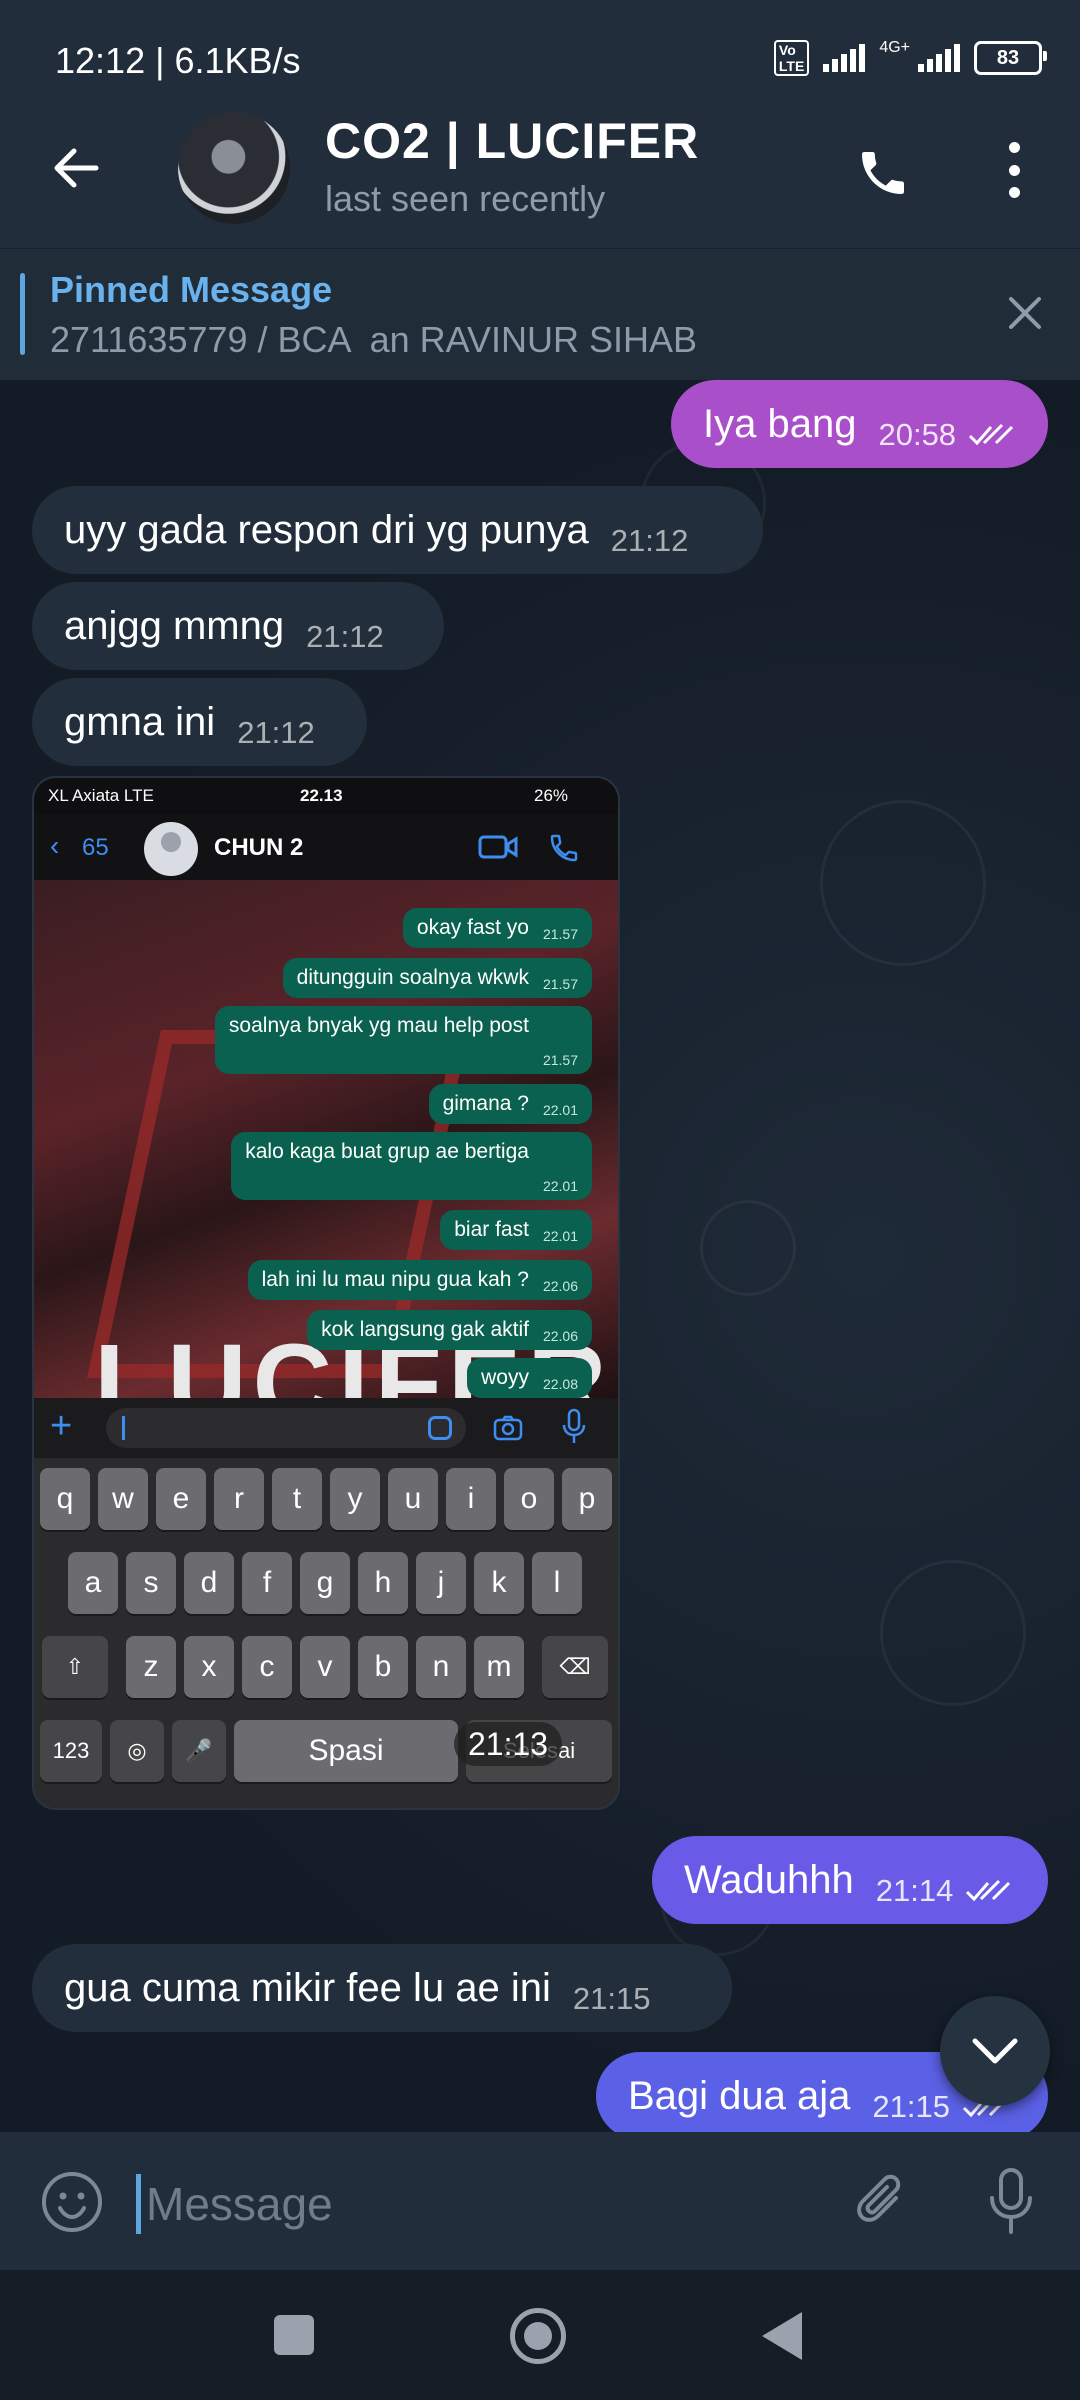 The height and width of the screenshot is (2400, 1080). Describe the element at coordinates (383, 1583) in the screenshot. I see `key-h: h` at that location.